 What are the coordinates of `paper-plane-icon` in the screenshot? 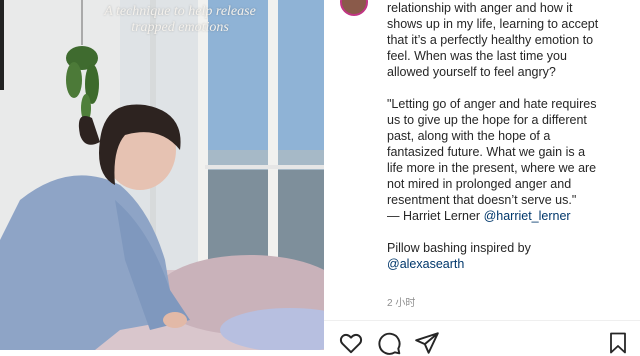 It's located at (427, 343).